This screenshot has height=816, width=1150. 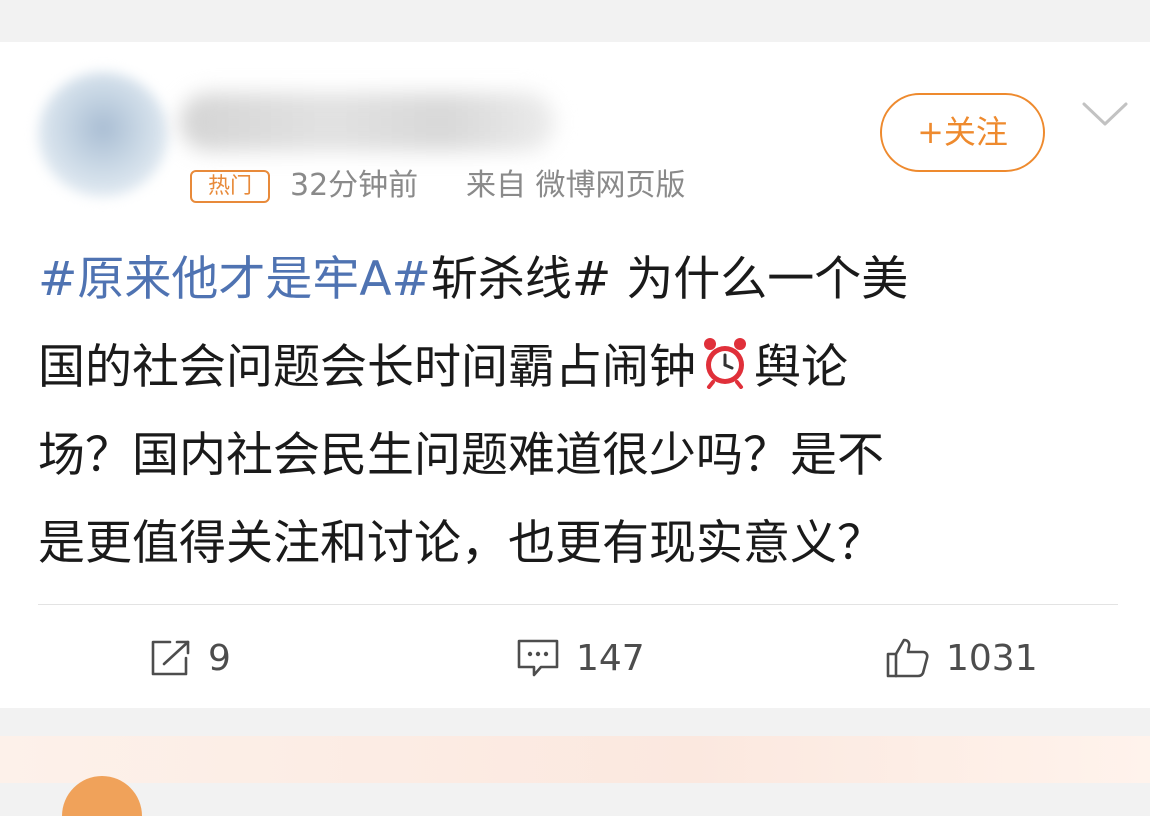 I want to click on hot-tag: 热门, so click(x=230, y=186).